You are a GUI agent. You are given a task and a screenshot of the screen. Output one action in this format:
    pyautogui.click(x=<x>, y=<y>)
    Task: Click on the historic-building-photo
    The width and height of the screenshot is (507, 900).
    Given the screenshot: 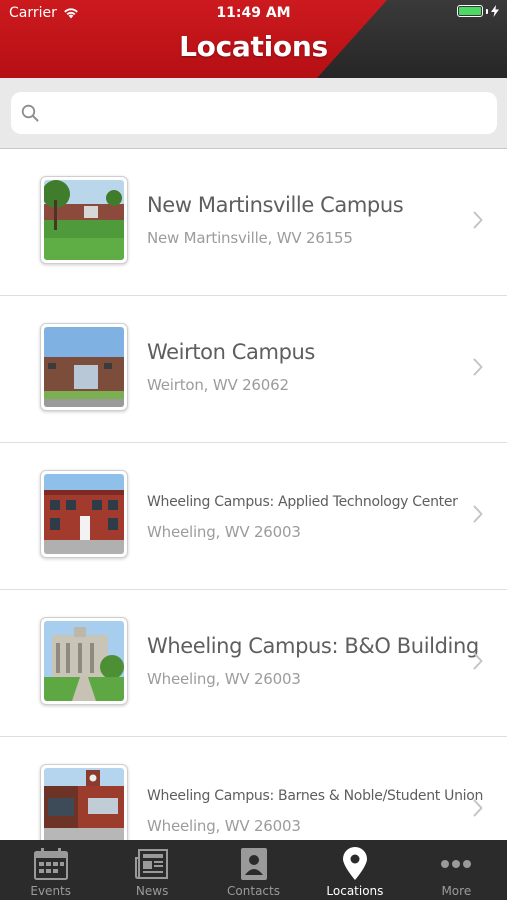 What is the action you would take?
    pyautogui.click(x=84, y=661)
    